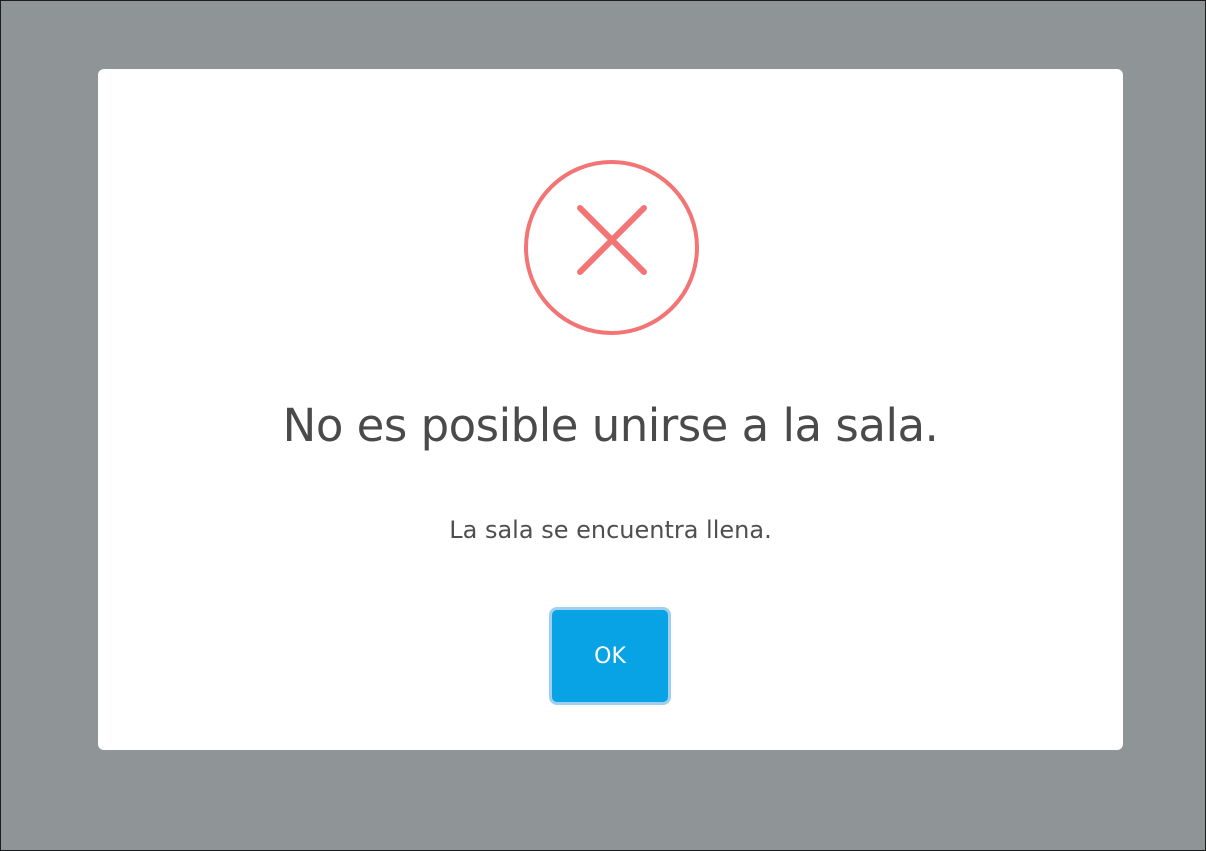 The image size is (1206, 851). Describe the element at coordinates (610, 656) in the screenshot. I see `ok-button: OK` at that location.